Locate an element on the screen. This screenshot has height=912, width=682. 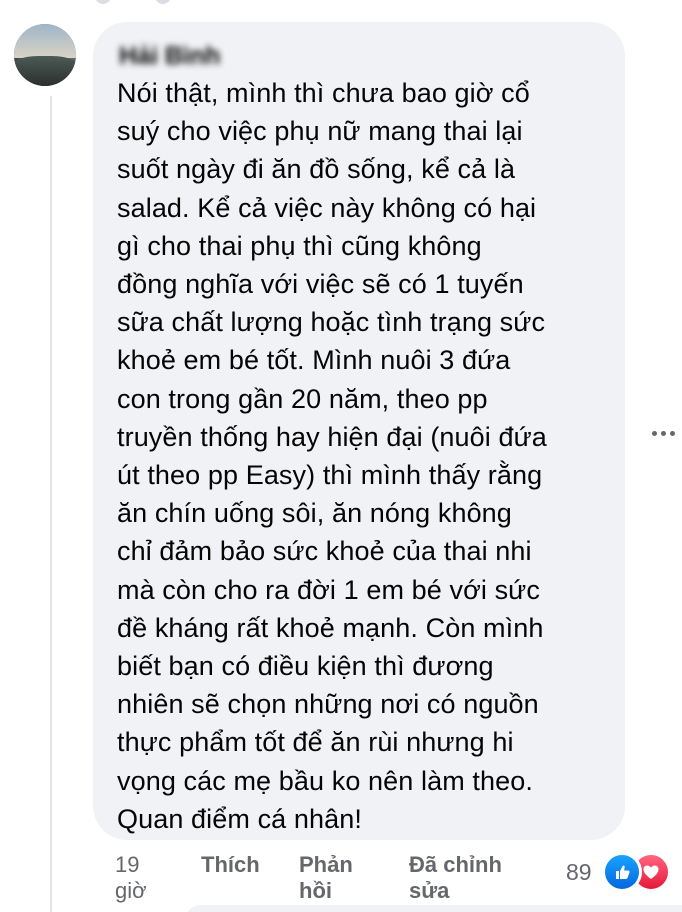
comment-actions: 19 giờ Thích Phản hồi Đã chỉnh sửa is located at coordinates (345, 878).